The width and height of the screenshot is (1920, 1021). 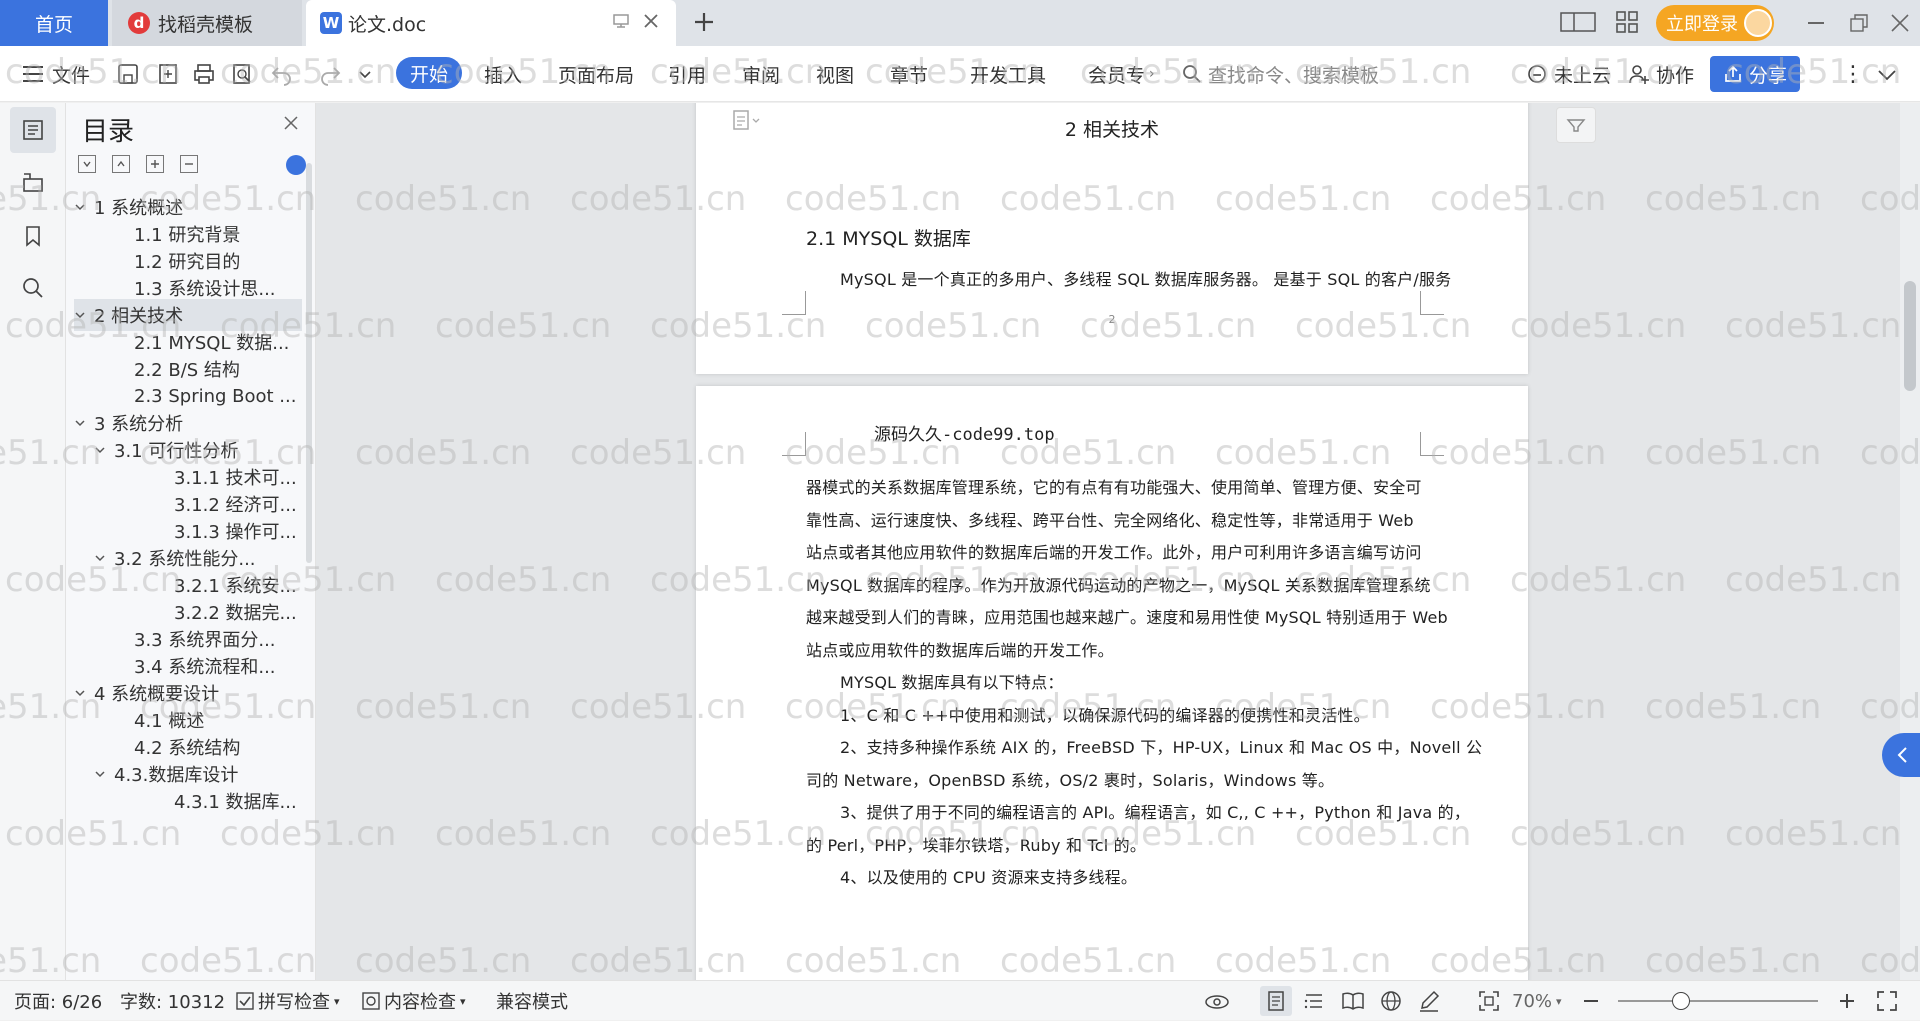 What do you see at coordinates (414, 1001) in the screenshot?
I see `content-check-button: 内容检查 ▾` at bounding box center [414, 1001].